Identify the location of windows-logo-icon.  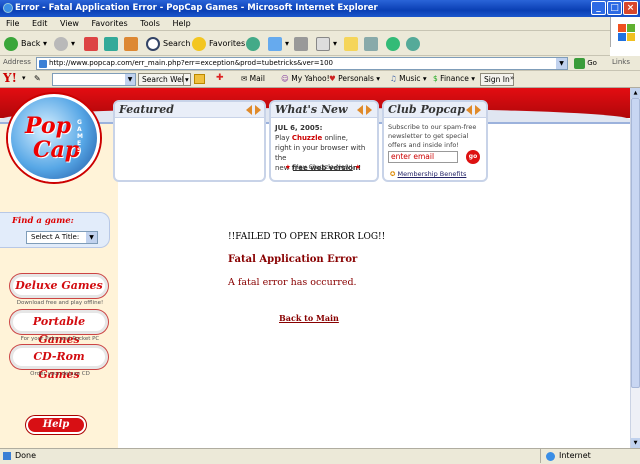
(625, 32).